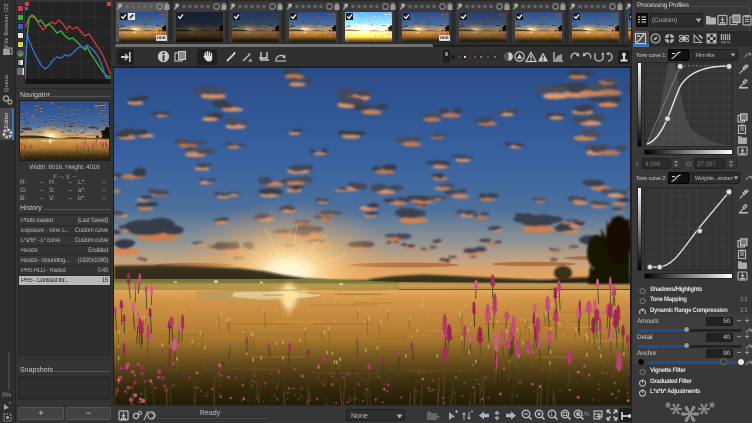 This screenshot has width=752, height=423. I want to click on svg-text: 1, so click(551, 415).